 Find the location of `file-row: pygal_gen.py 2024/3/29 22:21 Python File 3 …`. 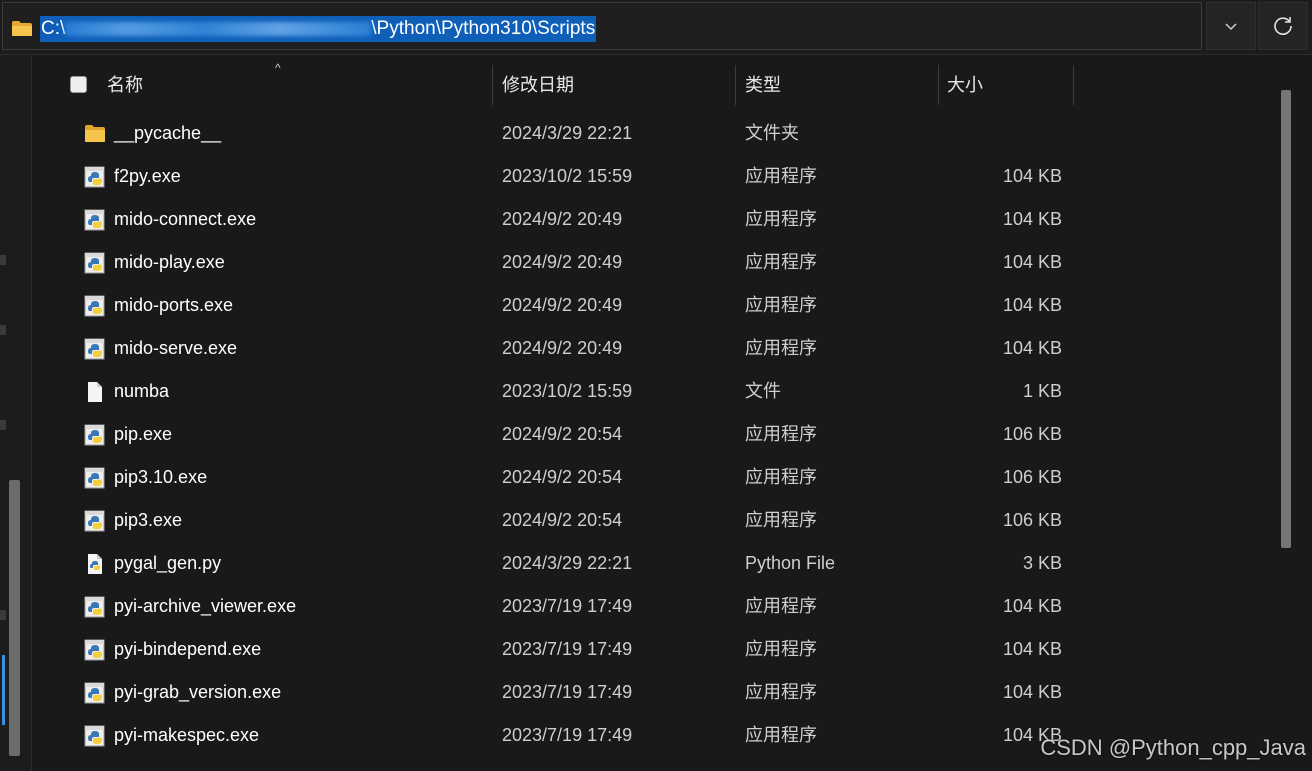

file-row: pygal_gen.py 2024/3/29 22:21 Python File 3 … is located at coordinates (655, 563).